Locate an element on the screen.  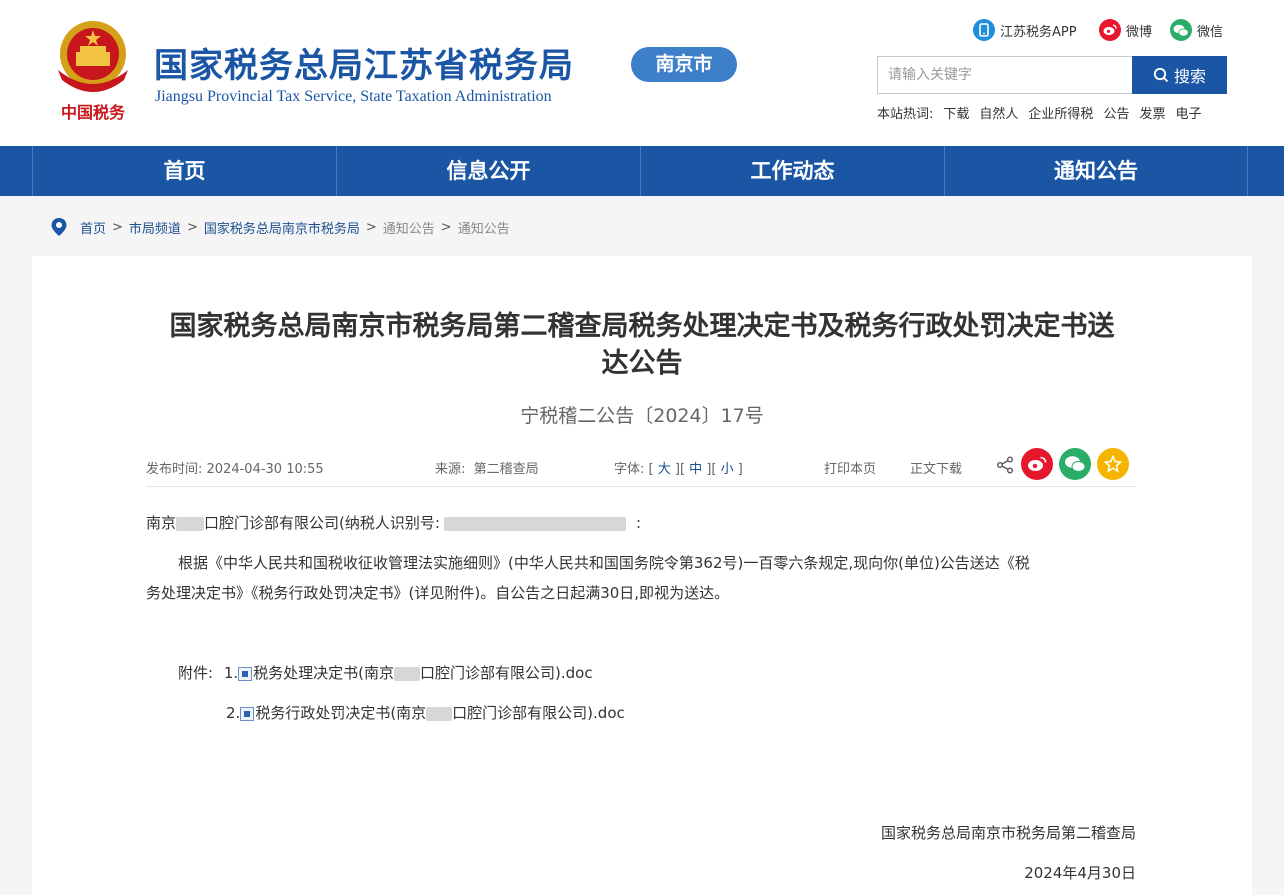
breadcrumb: 首页 > 市局频道 > 国家税务总局南京市税务局 > 通知公告 > 通知公告 is located at coordinates (280, 227).